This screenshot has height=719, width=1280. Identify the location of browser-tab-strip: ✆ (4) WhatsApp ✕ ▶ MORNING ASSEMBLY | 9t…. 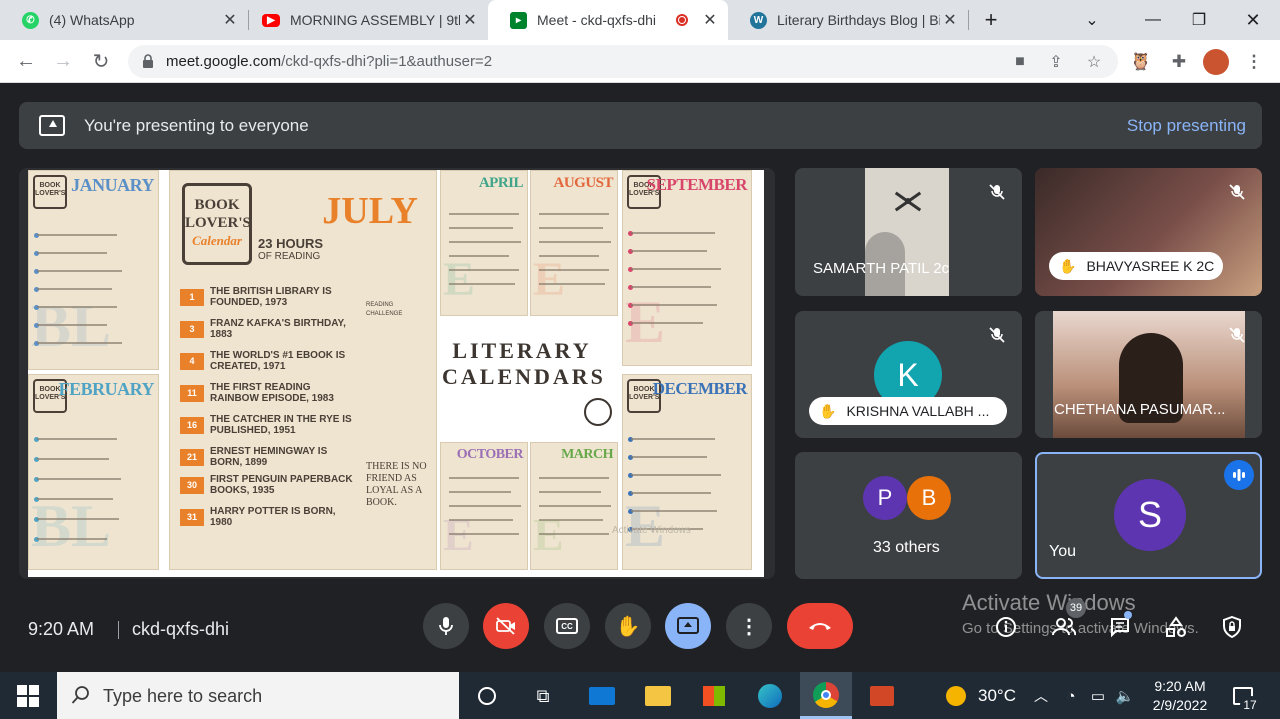
(640, 20).